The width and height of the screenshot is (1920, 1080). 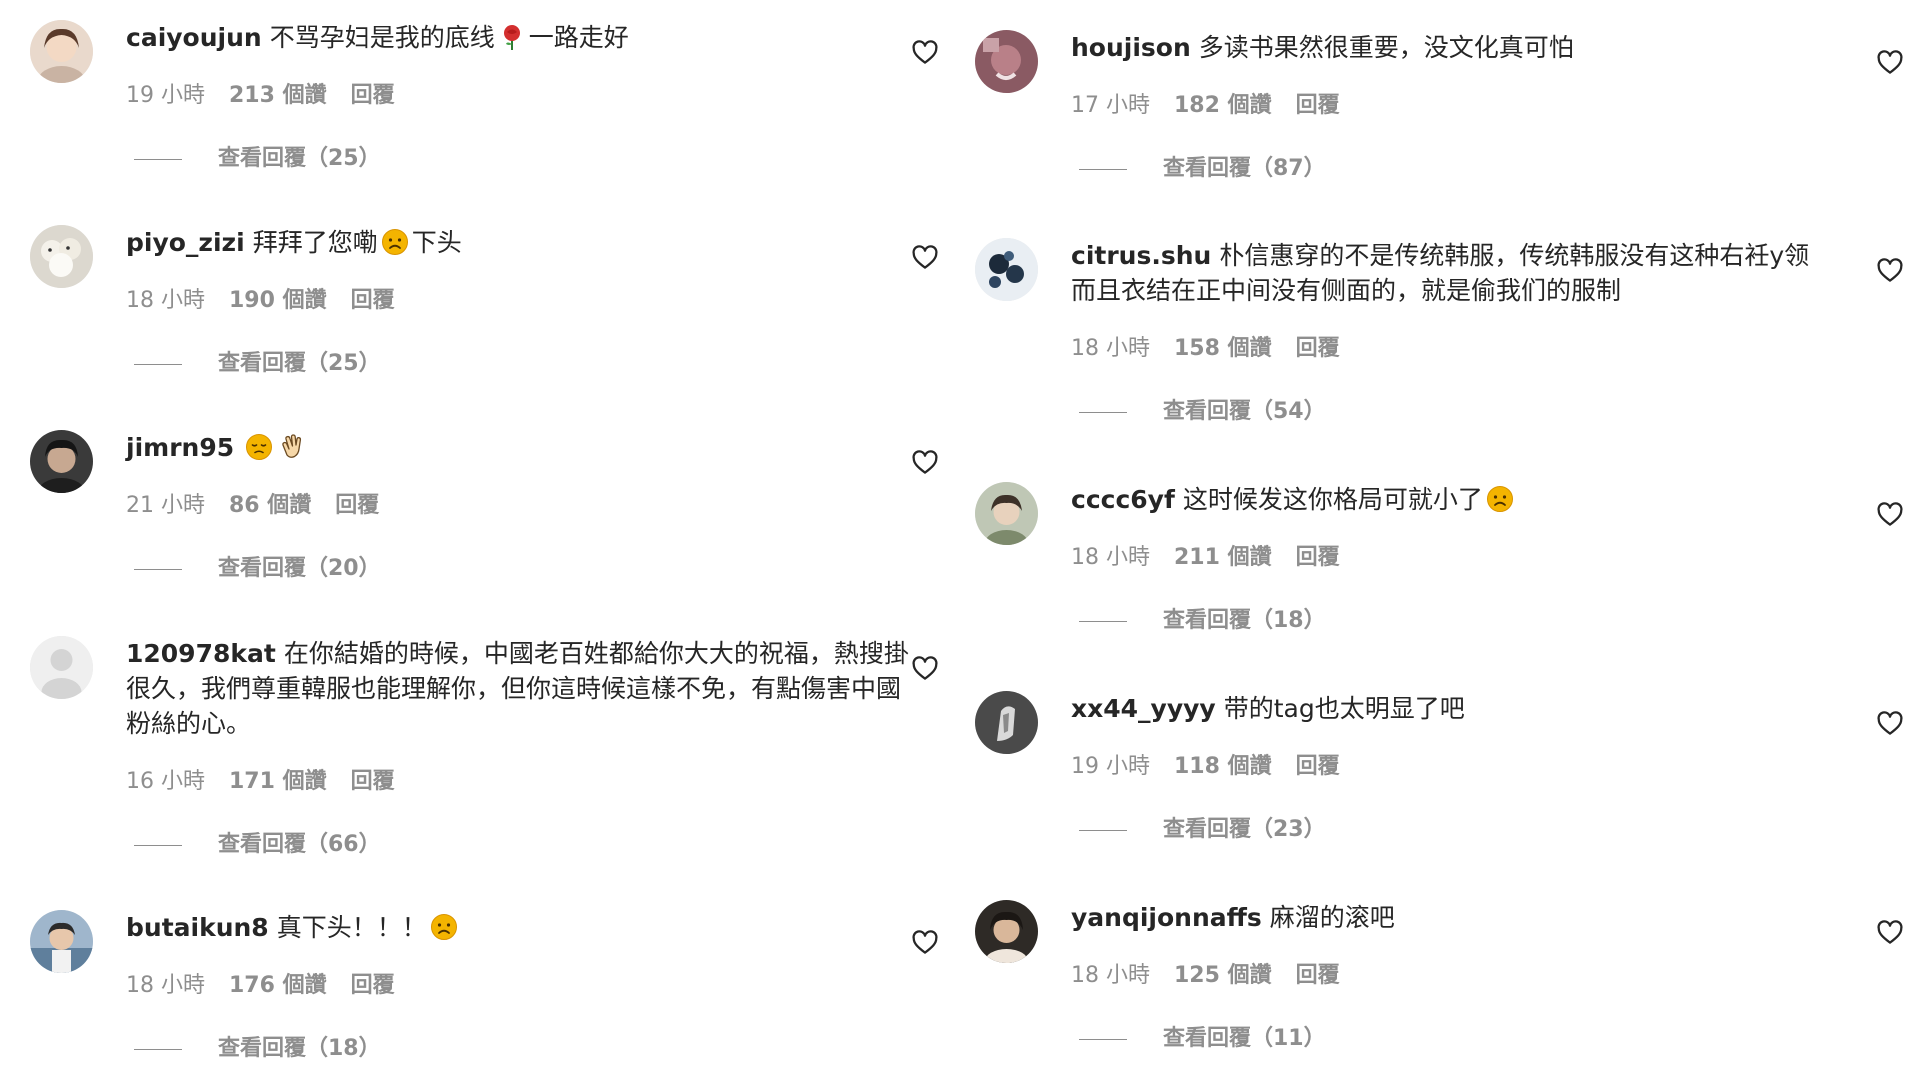 What do you see at coordinates (1451, 976) in the screenshot?
I see `comment-meta: 18 小時 125 個讚 回覆` at bounding box center [1451, 976].